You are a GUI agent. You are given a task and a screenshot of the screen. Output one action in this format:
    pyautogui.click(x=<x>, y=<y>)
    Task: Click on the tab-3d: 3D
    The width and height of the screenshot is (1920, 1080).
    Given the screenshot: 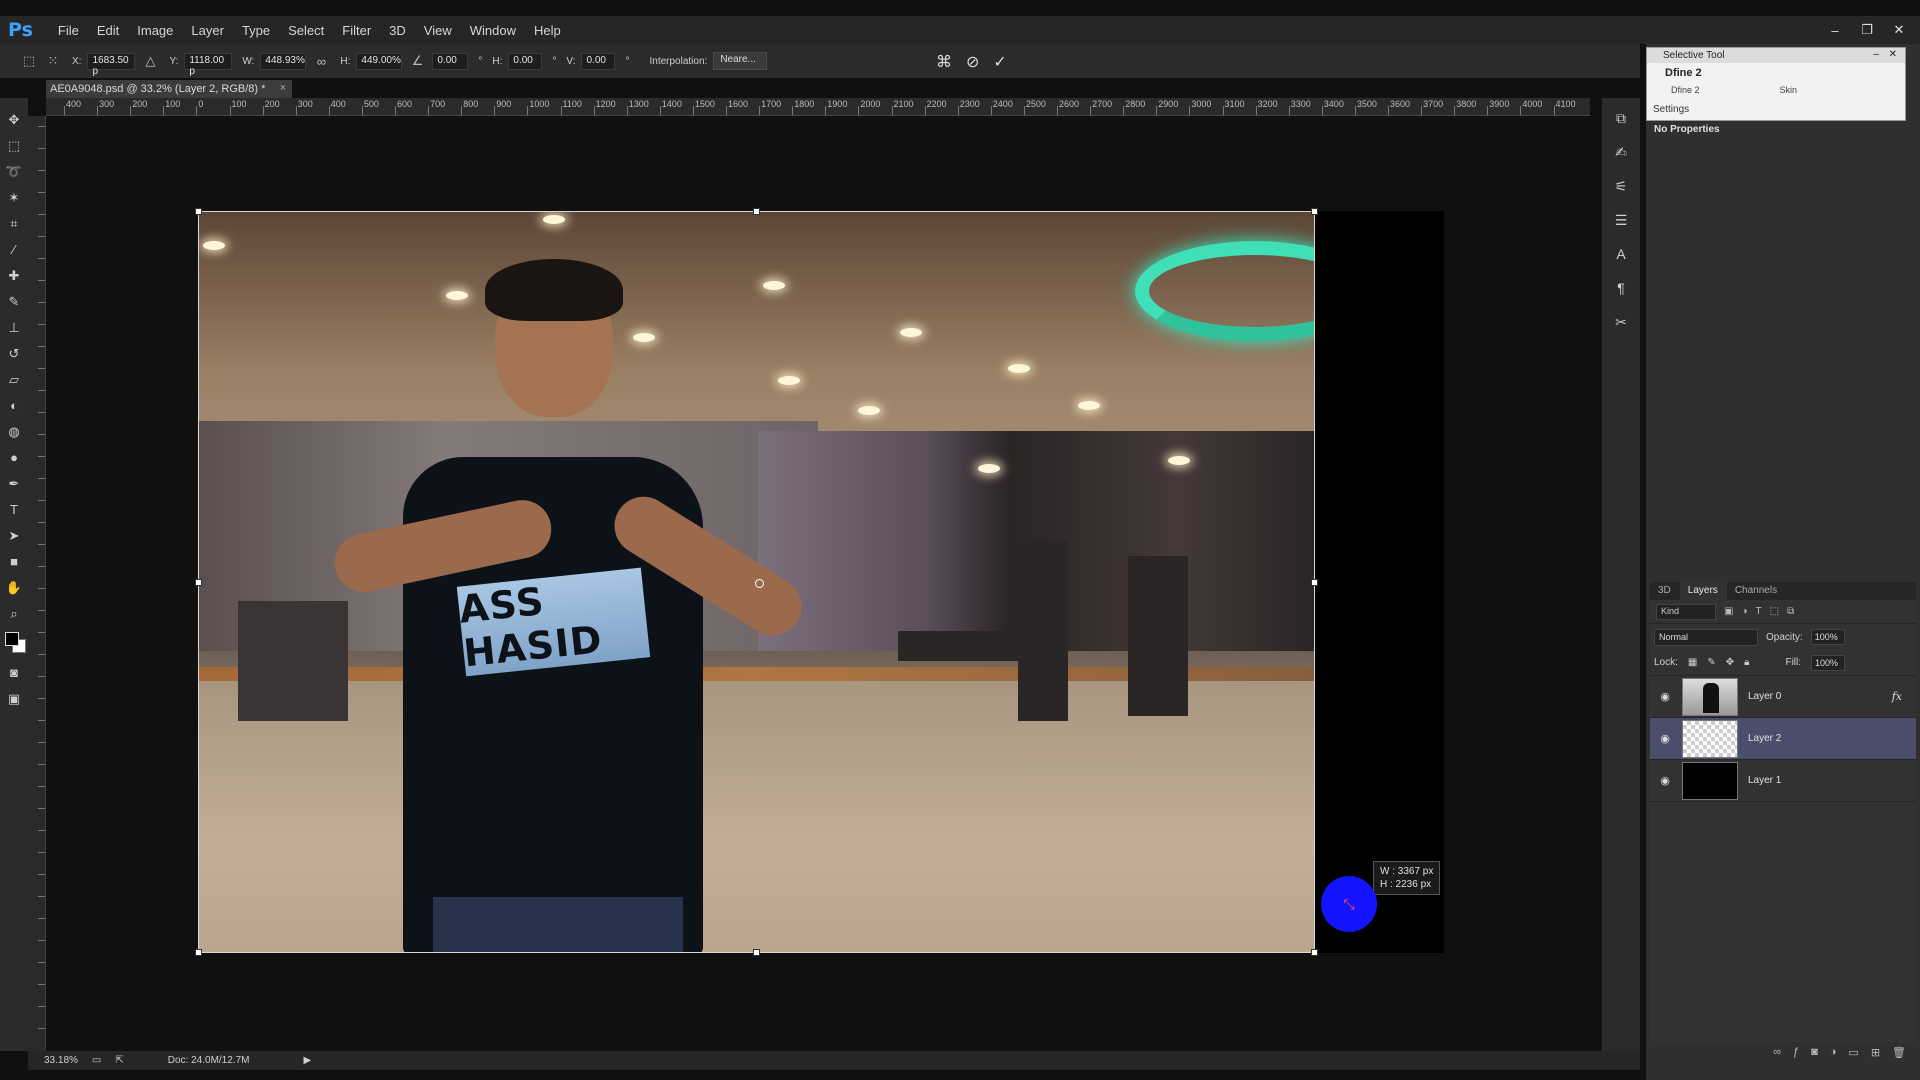 What is the action you would take?
    pyautogui.click(x=1665, y=591)
    